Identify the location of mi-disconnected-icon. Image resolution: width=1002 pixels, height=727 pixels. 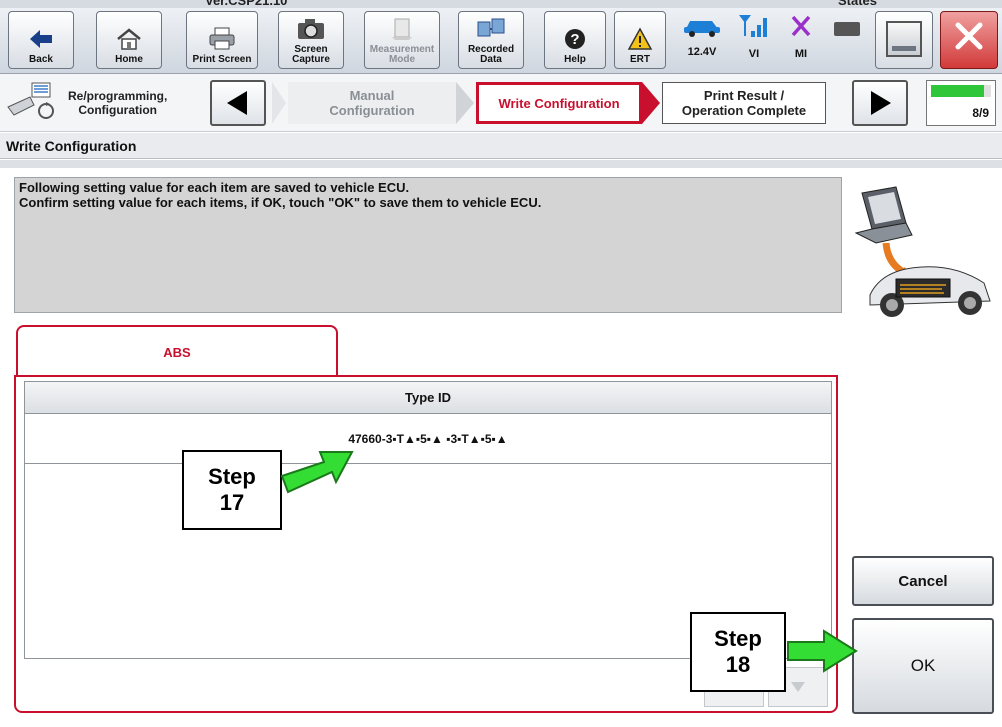
(801, 28).